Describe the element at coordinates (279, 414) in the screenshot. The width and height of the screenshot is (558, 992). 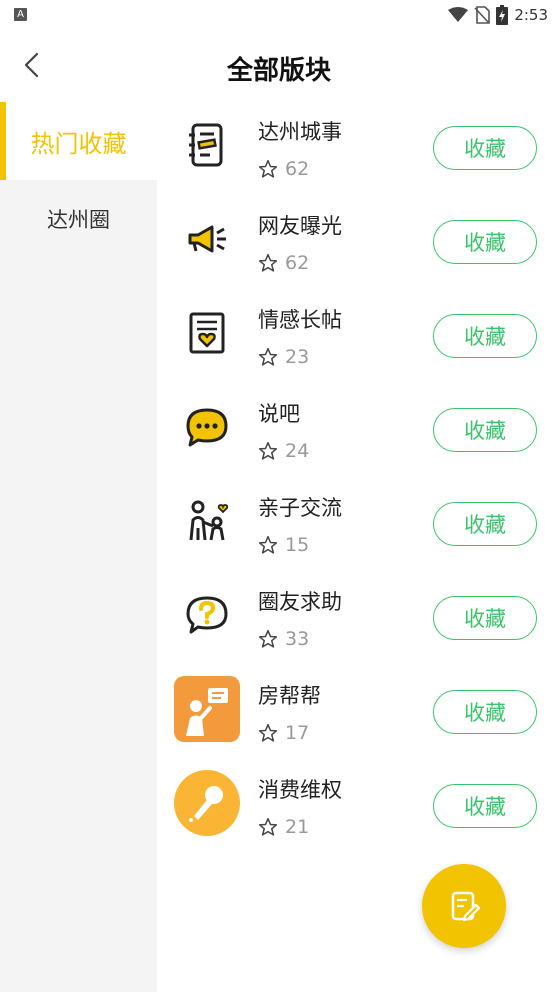
I see `forum-name: 说吧` at that location.